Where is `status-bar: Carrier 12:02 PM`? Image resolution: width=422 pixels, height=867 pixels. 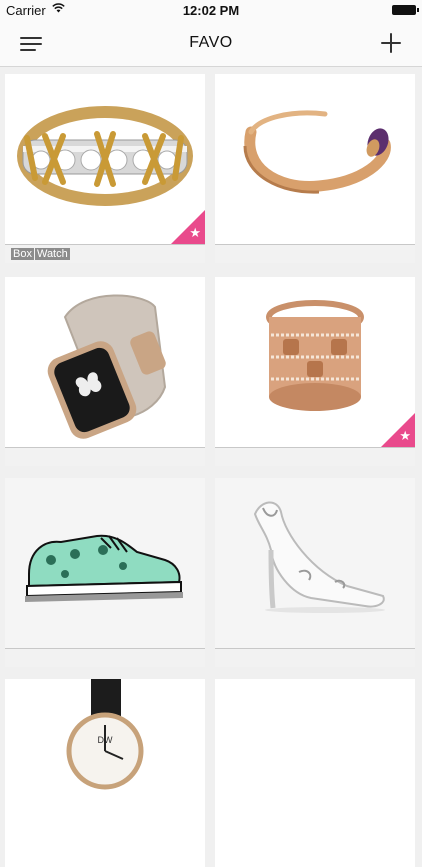
status-bar: Carrier 12:02 PM is located at coordinates (211, 11).